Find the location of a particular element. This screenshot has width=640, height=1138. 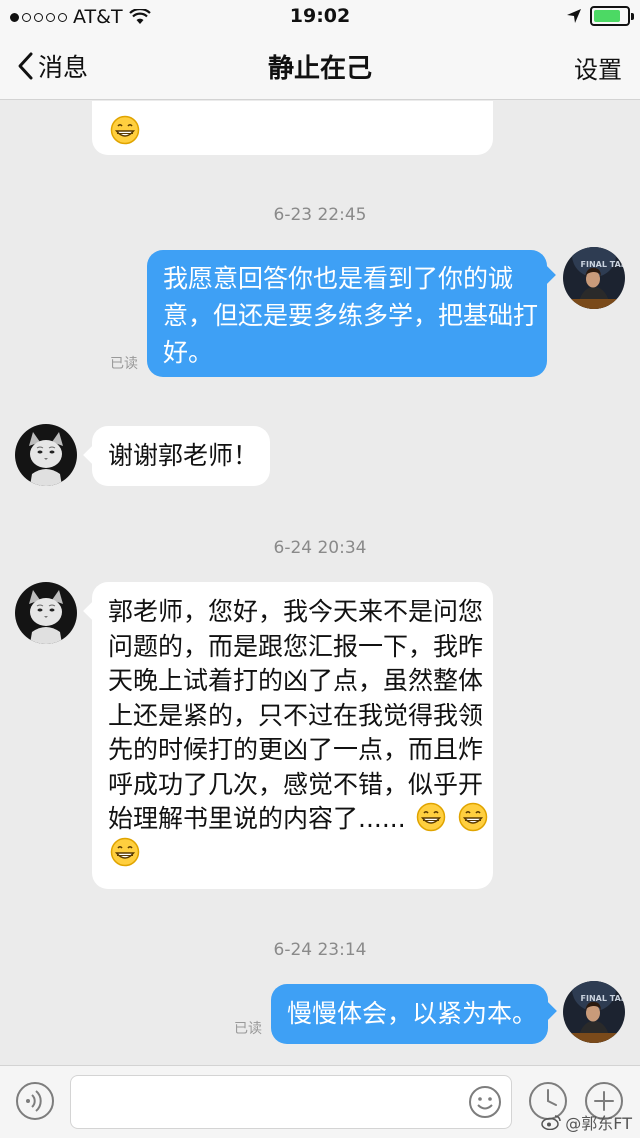

message-input is located at coordinates (291, 1102).